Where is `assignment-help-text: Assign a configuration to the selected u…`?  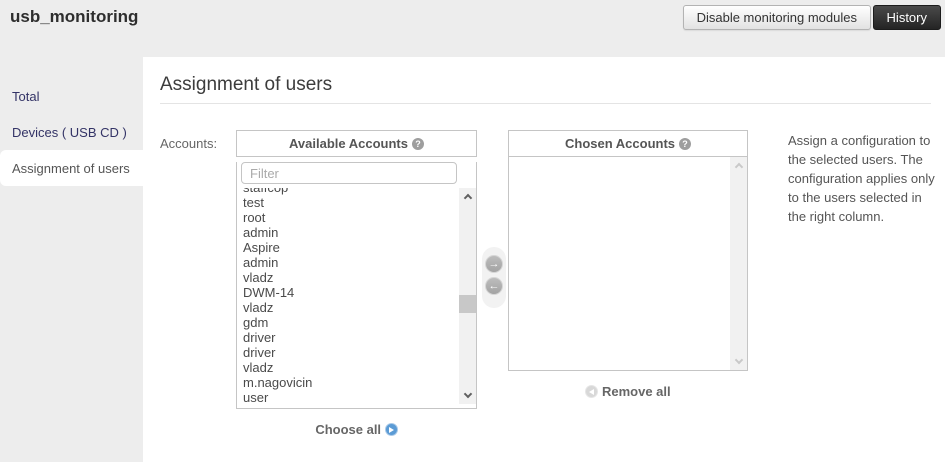 assignment-help-text: Assign a configuration to the selected u… is located at coordinates (861, 178).